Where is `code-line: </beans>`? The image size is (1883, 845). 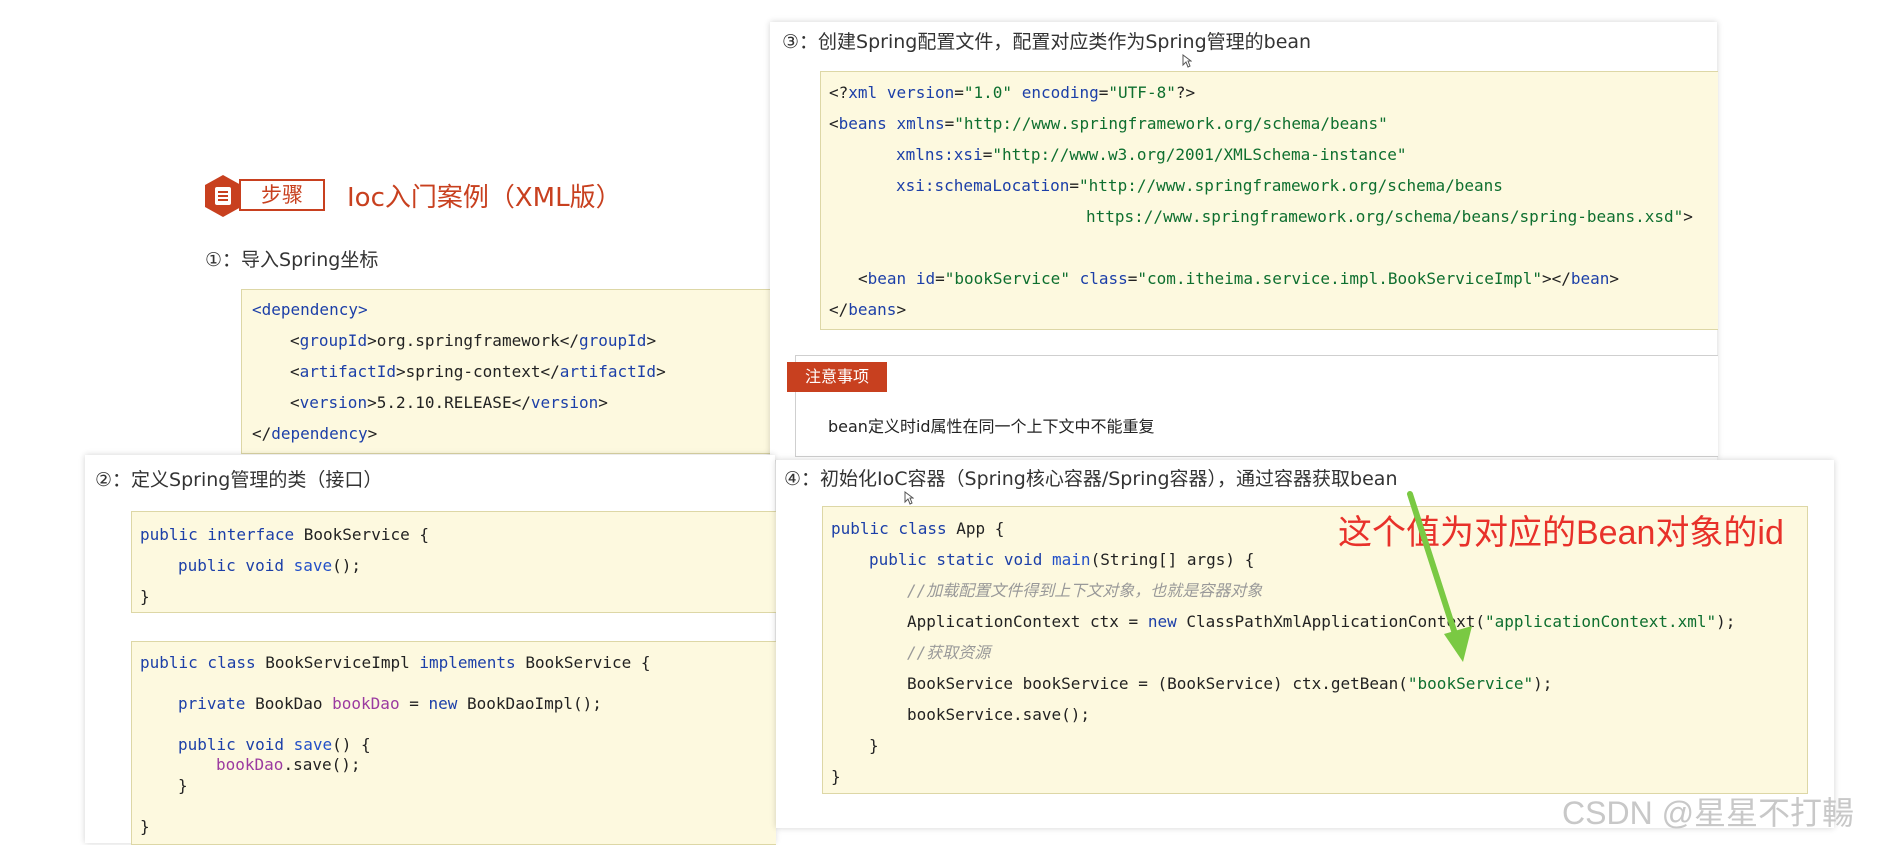
code-line: </beans> is located at coordinates (868, 309).